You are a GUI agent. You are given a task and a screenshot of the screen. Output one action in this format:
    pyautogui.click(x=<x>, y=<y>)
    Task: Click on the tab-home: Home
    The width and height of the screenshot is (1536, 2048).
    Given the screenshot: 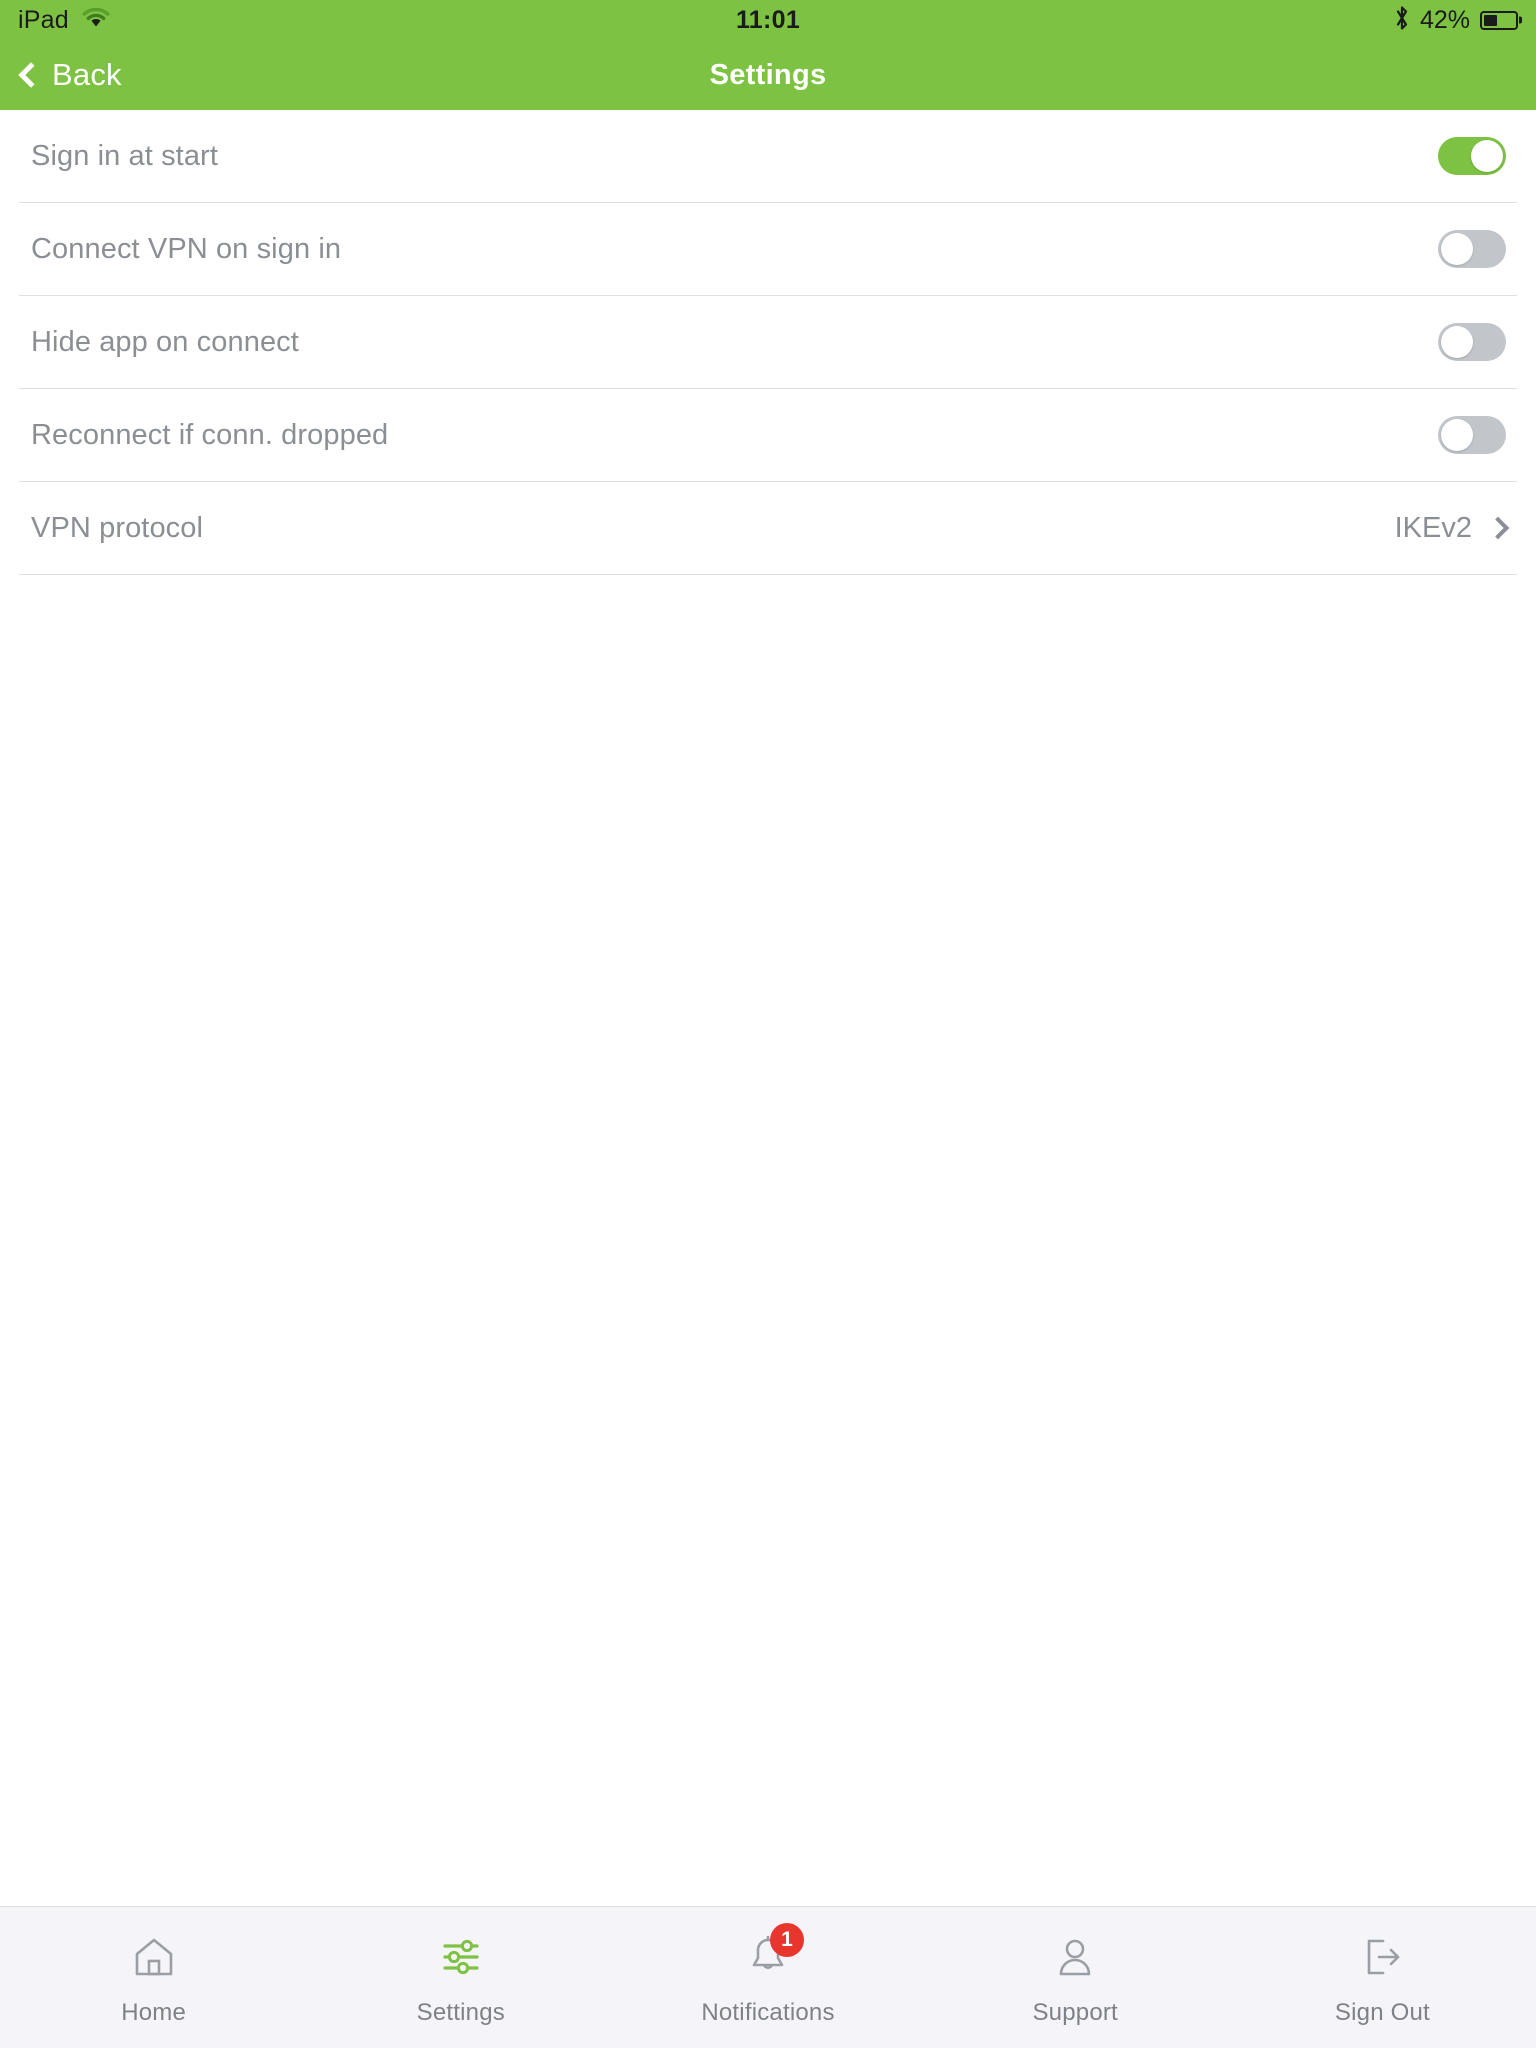 What is the action you would take?
    pyautogui.click(x=153, y=1977)
    